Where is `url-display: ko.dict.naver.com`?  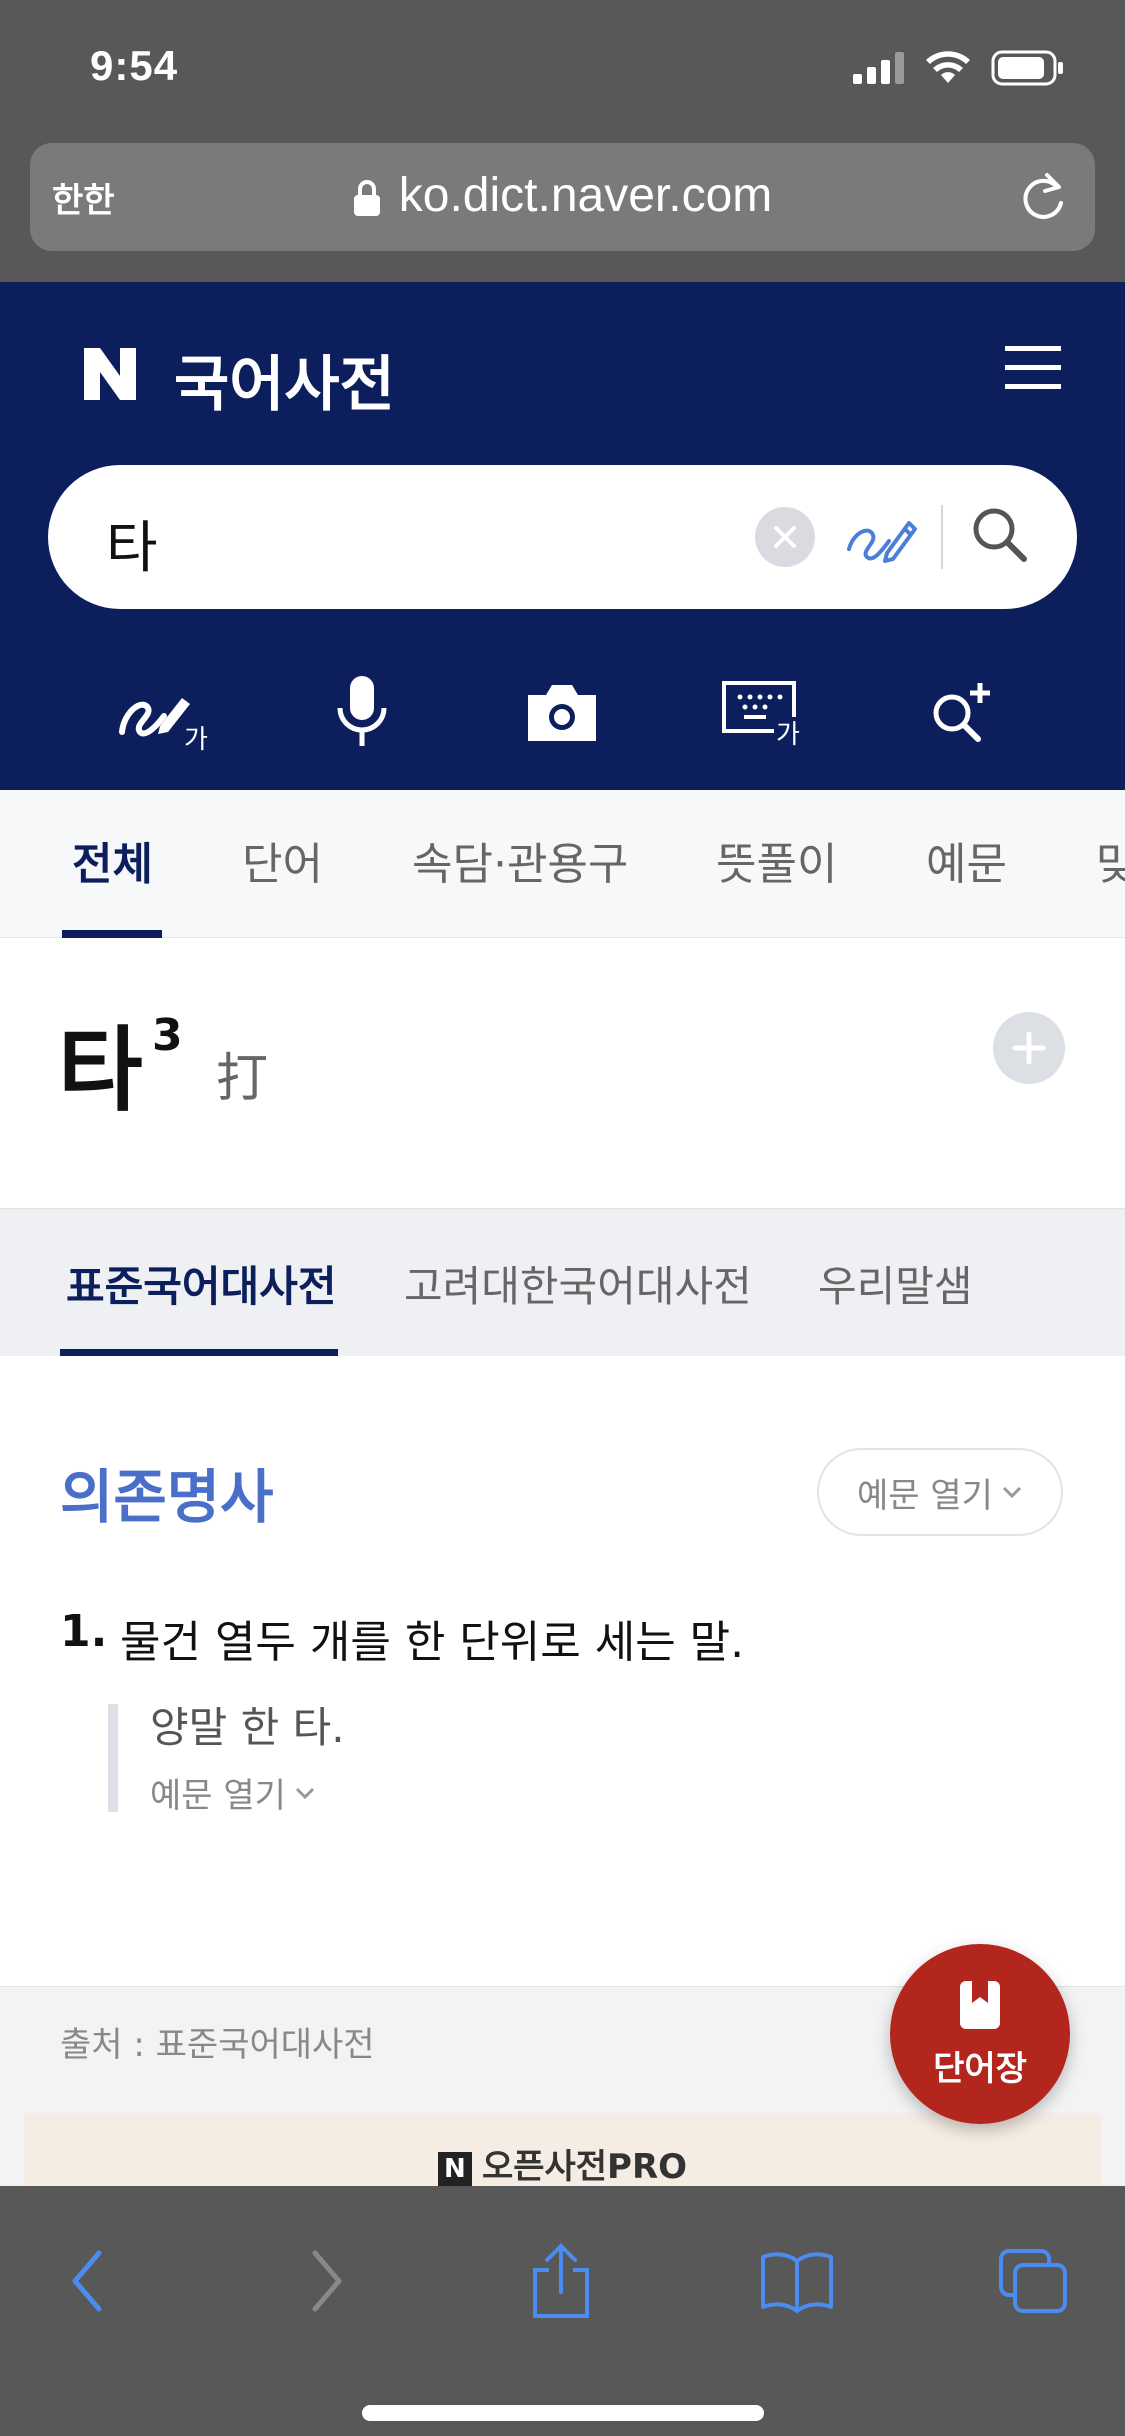 url-display: ko.dict.naver.com is located at coordinates (562, 195).